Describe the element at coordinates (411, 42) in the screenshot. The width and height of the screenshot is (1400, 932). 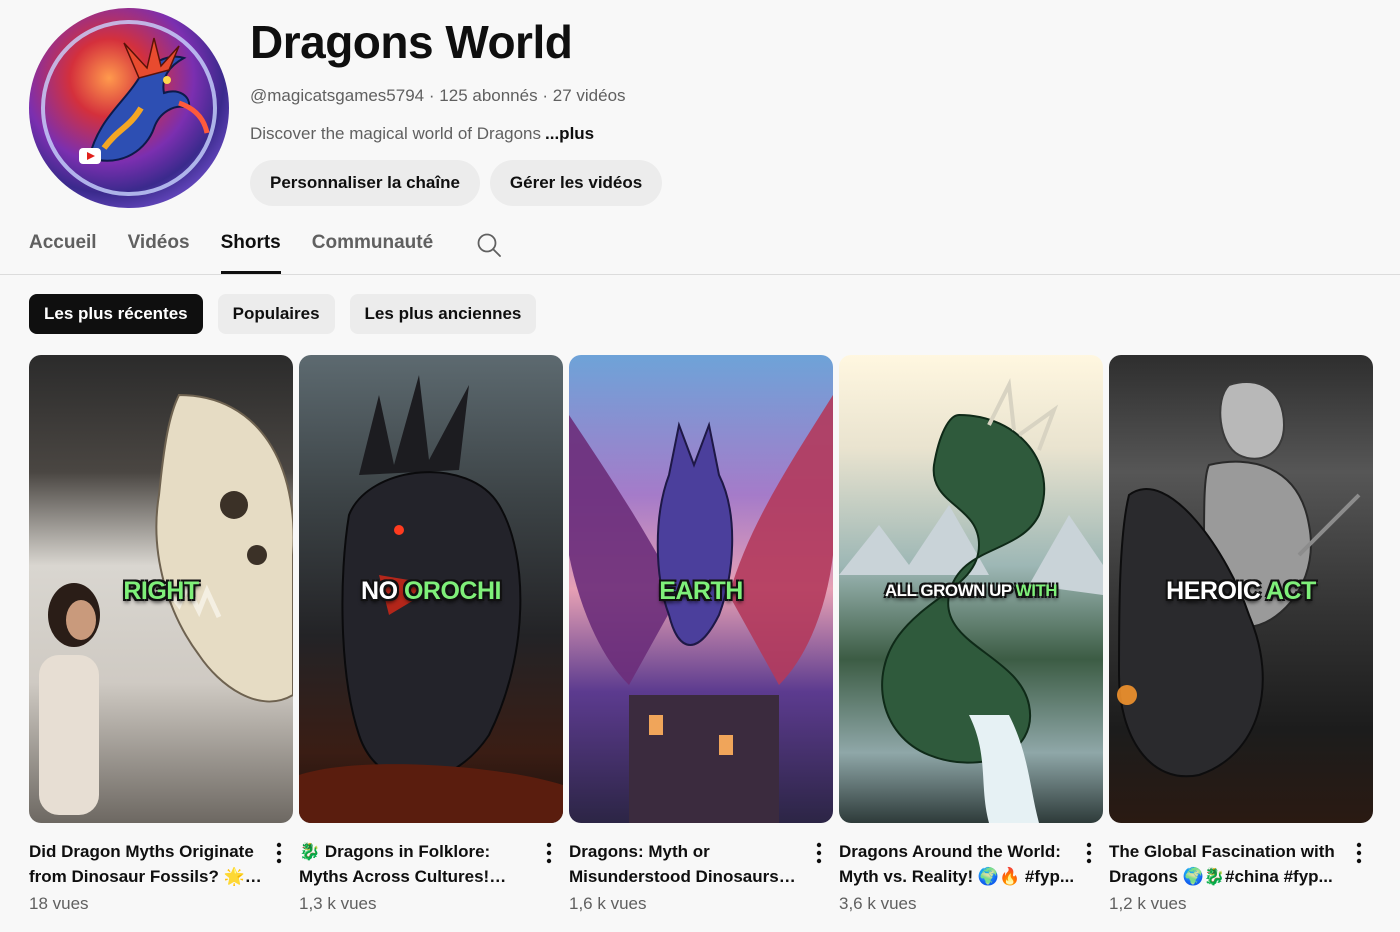
I see `channel-title: Dragons World` at that location.